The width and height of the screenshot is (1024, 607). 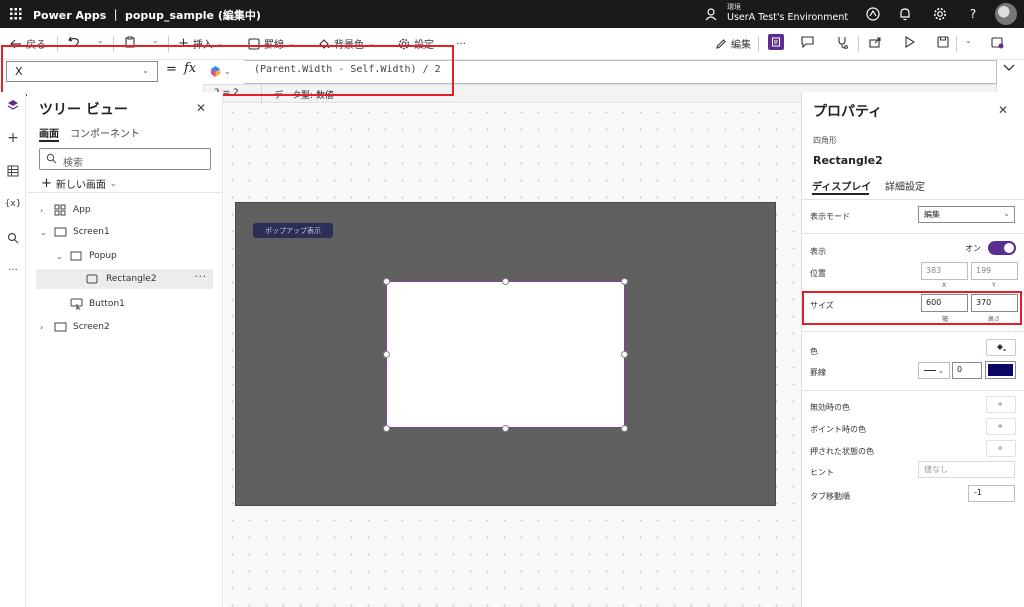 What do you see at coordinates (944, 271) in the screenshot?
I see `x-position-input: 383` at bounding box center [944, 271].